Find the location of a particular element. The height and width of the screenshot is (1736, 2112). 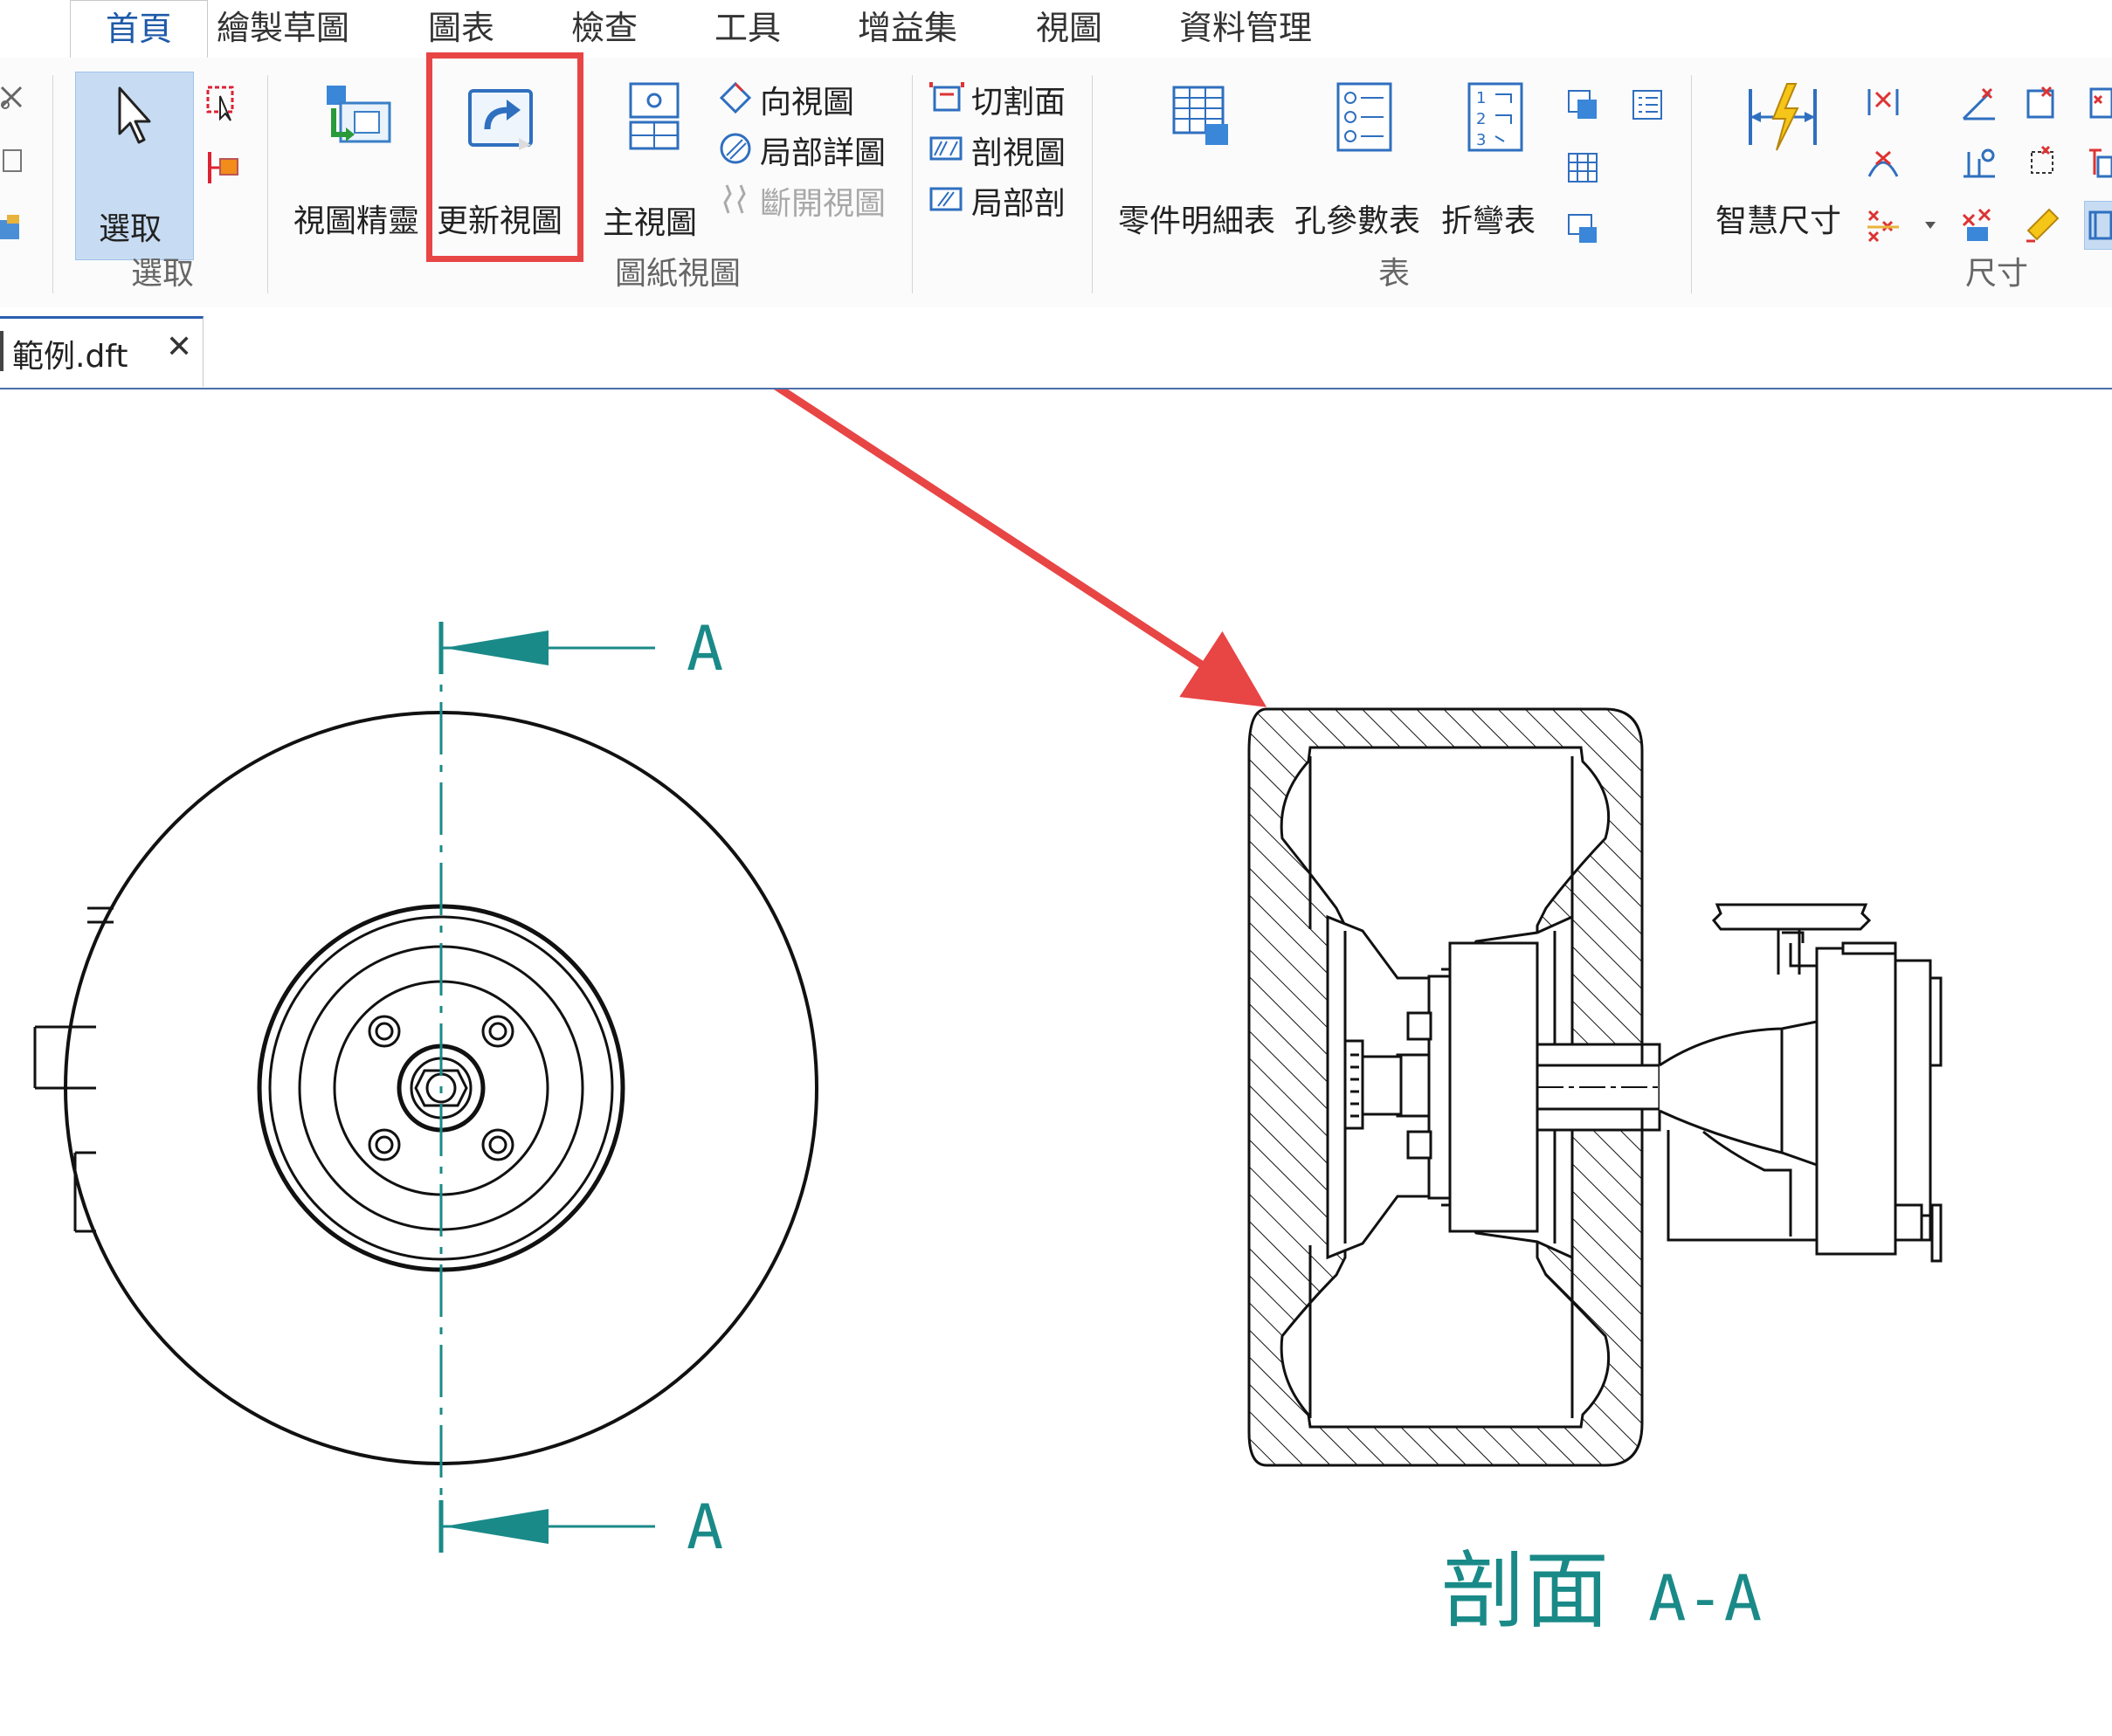

tab-diagram: 圖表 is located at coordinates (461, 28).